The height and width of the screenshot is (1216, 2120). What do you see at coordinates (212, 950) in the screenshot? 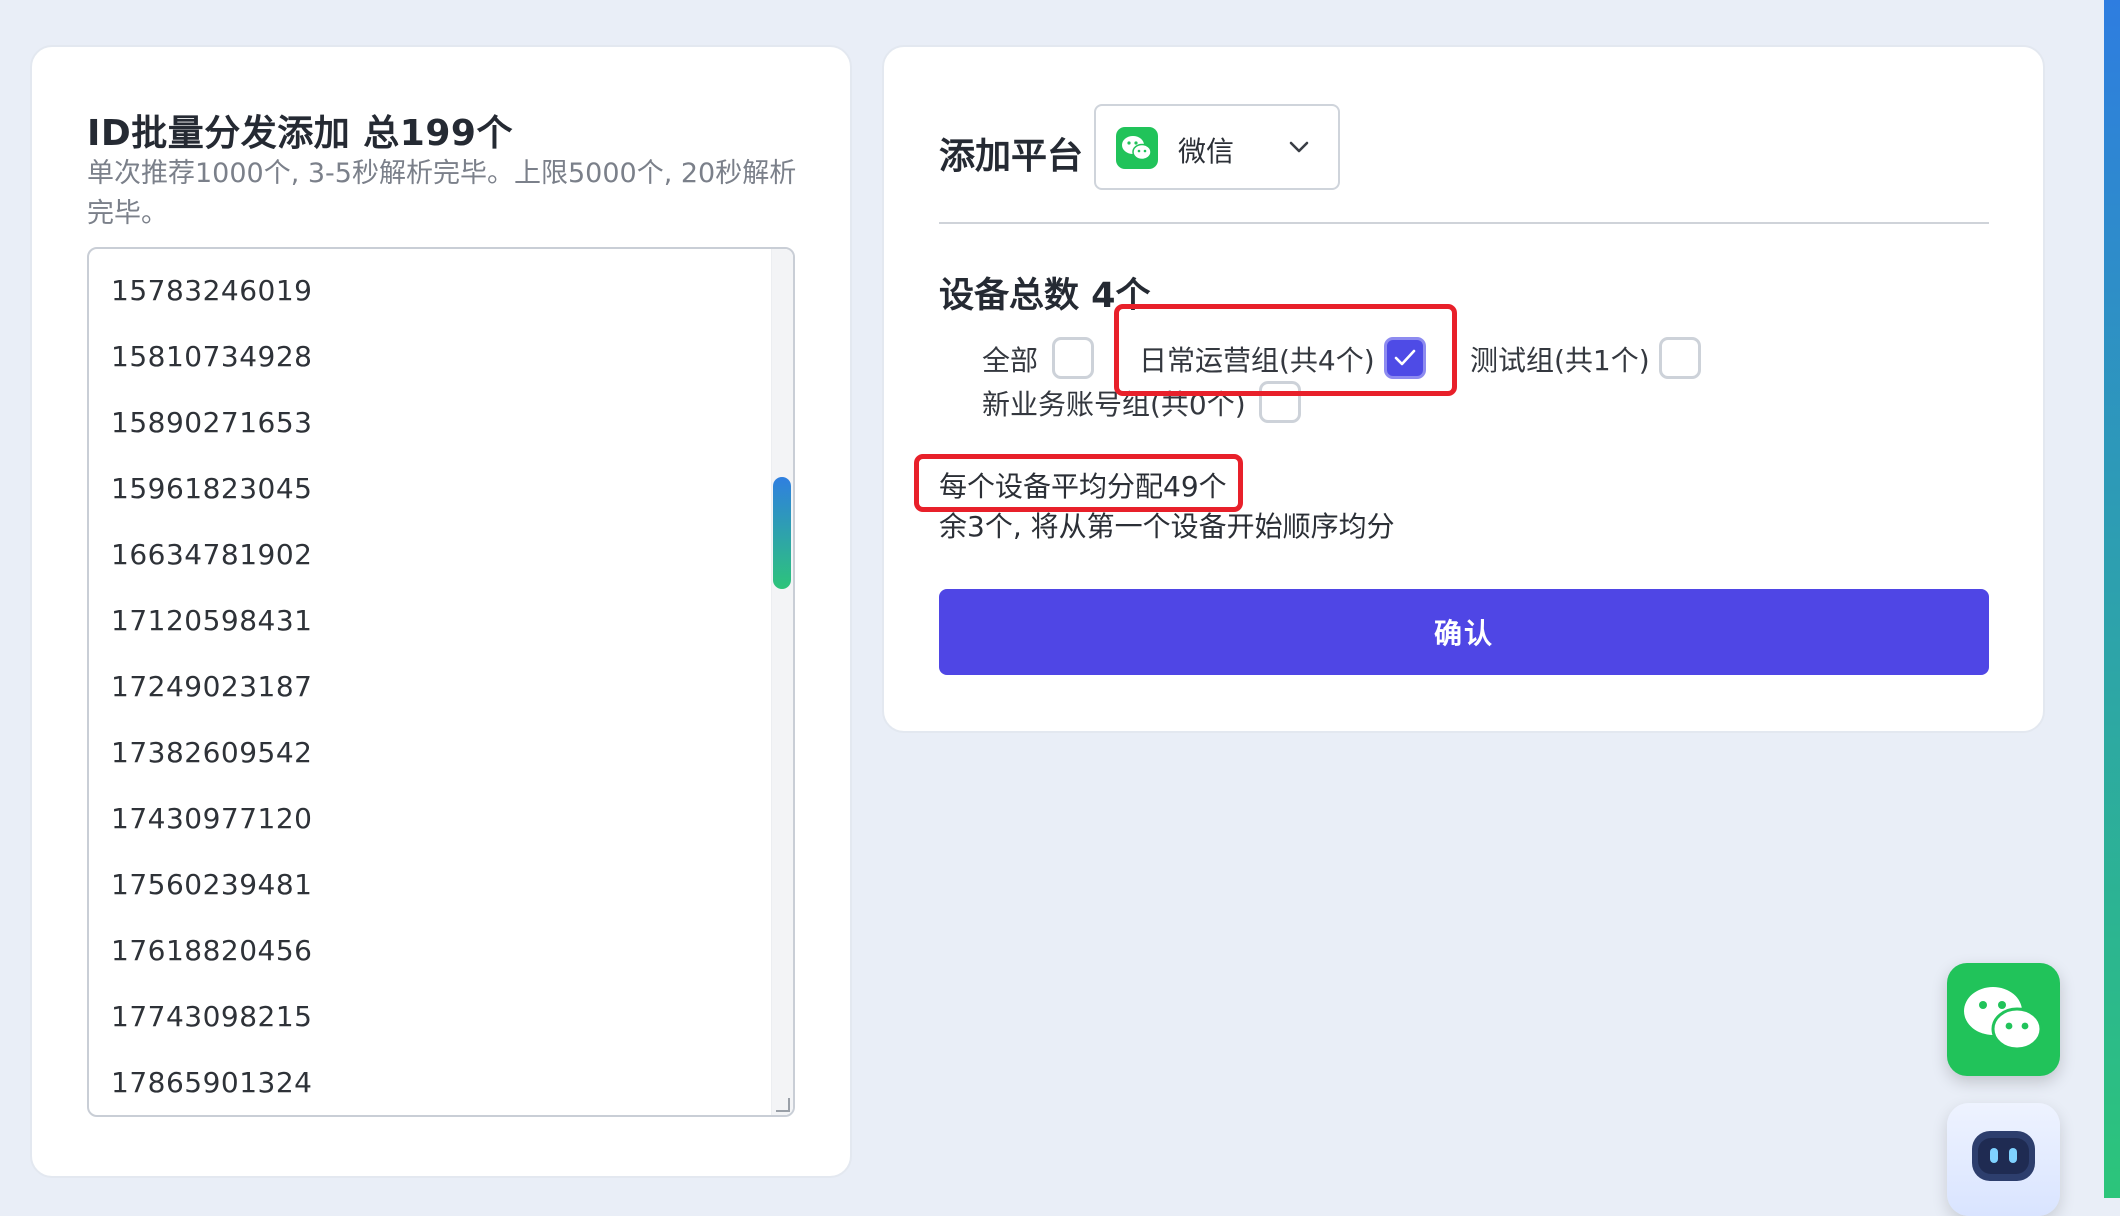
I see `id-item: 17618820456` at bounding box center [212, 950].